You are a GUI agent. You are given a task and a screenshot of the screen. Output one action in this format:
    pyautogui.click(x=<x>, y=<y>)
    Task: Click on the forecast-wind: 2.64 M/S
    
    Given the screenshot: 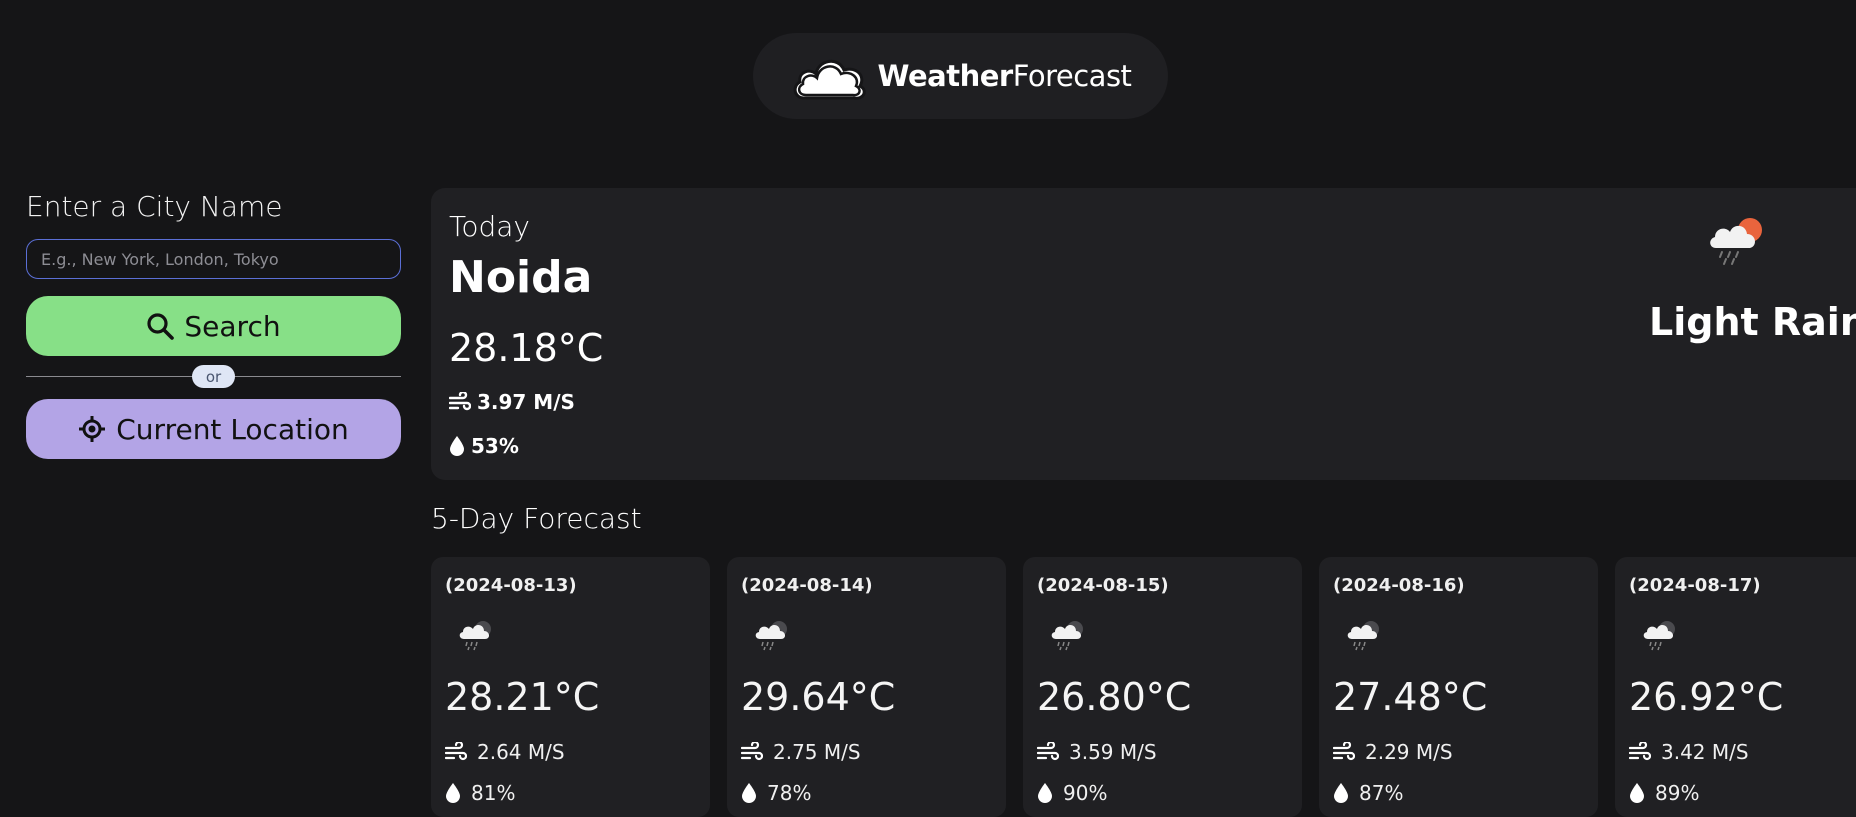 What is the action you would take?
    pyautogui.click(x=505, y=752)
    